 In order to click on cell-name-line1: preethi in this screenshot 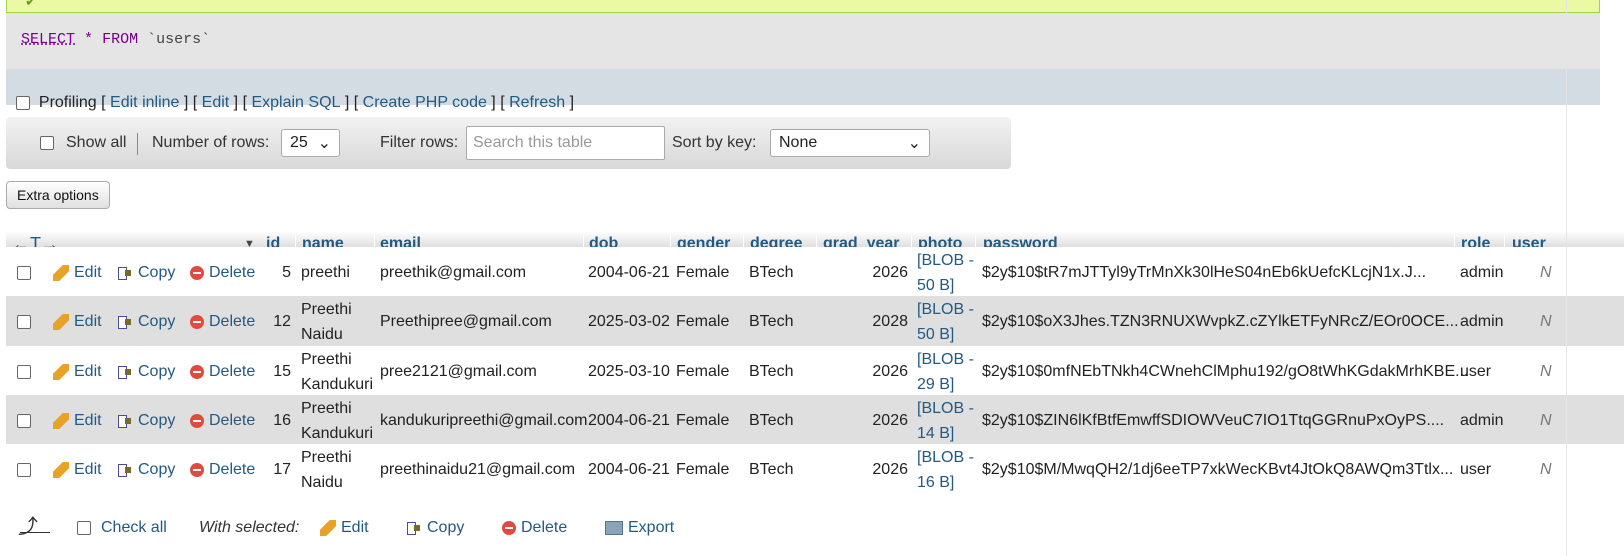, I will do `click(325, 272)`.